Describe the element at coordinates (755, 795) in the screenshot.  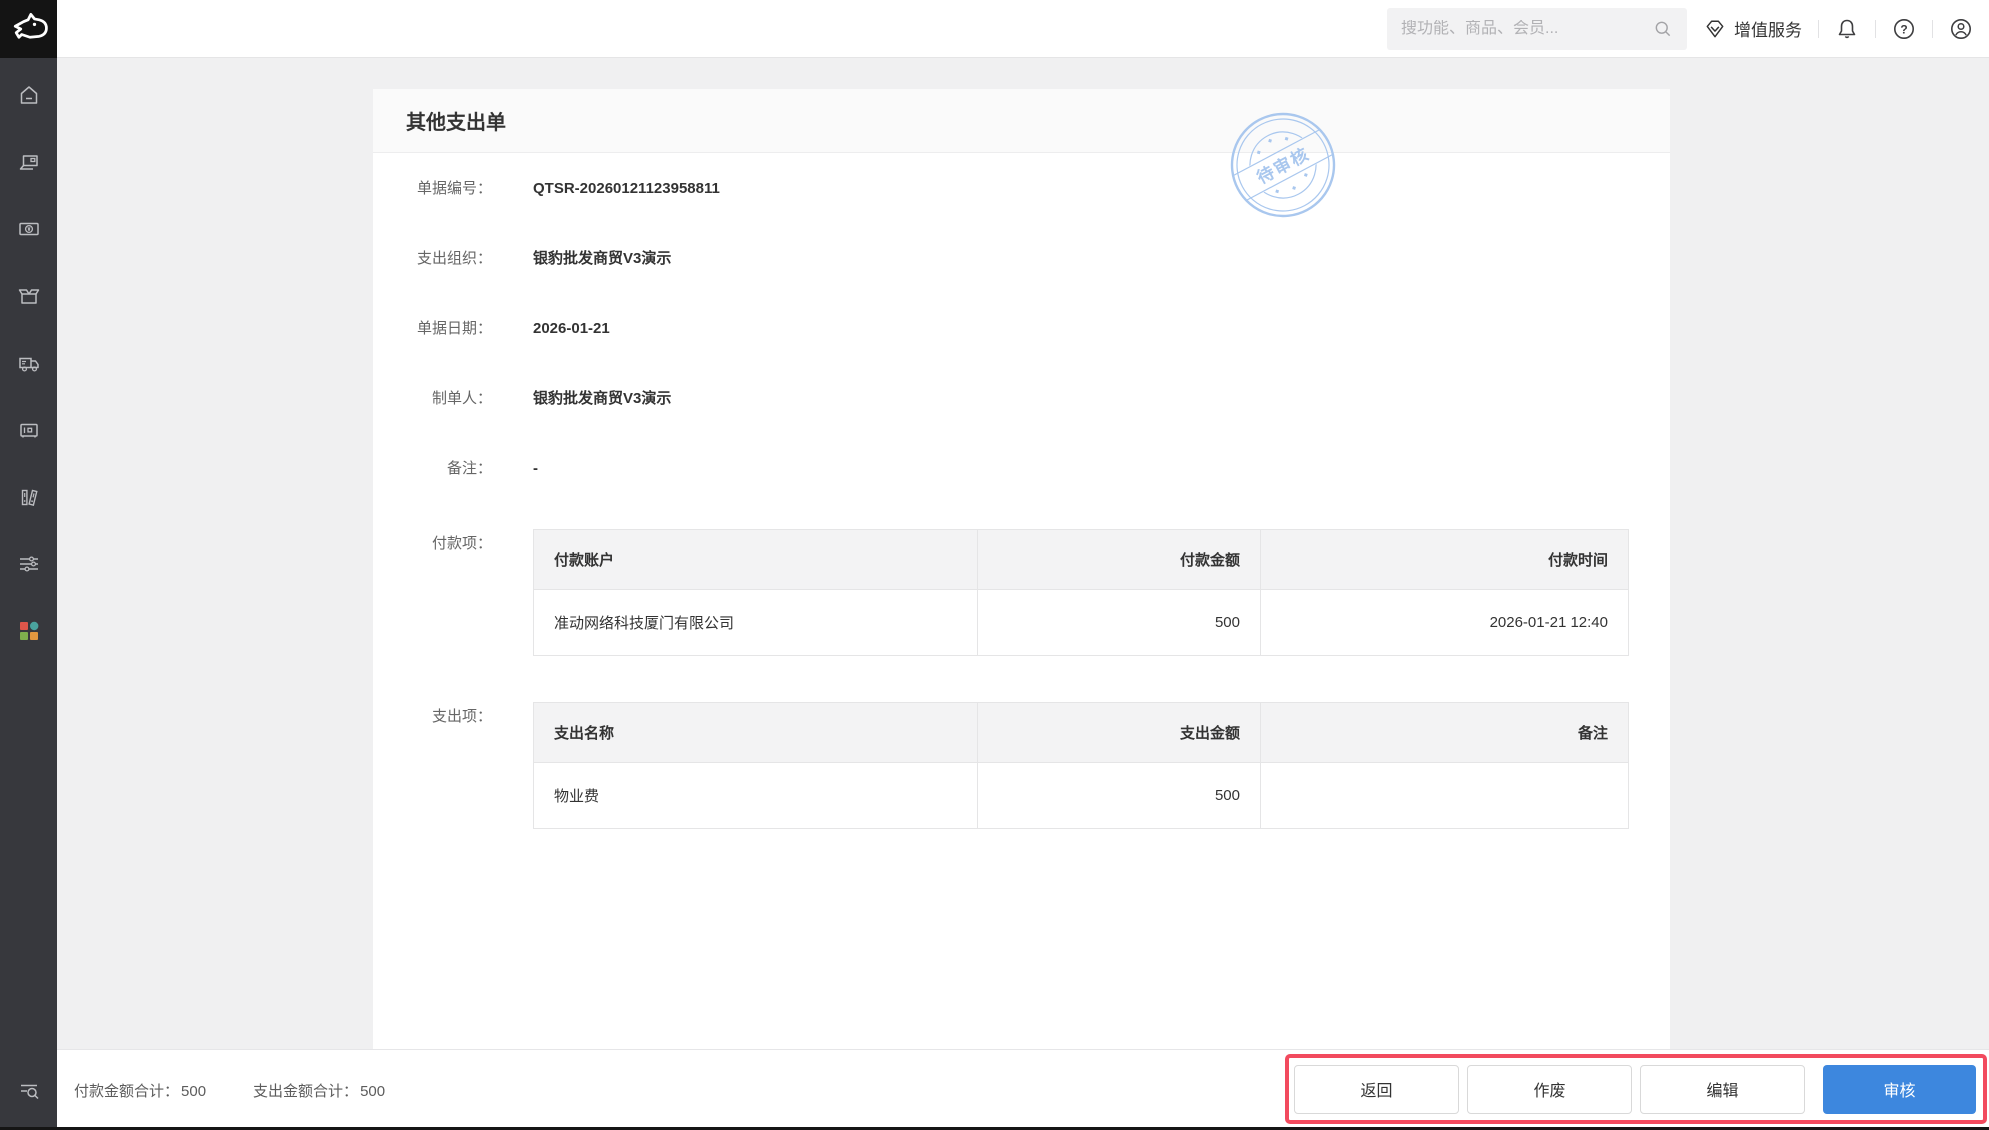
I see `expense-name-cell: 物业费` at that location.